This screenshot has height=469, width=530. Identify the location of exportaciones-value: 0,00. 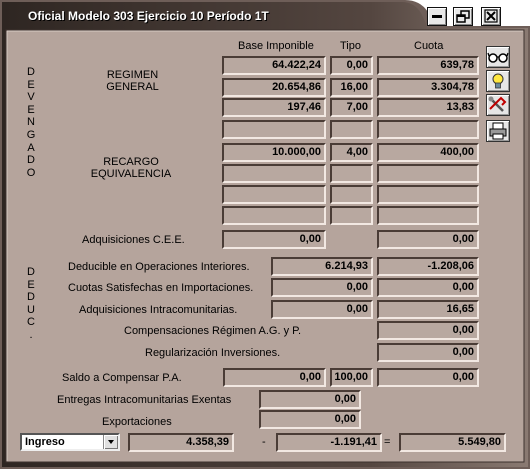
(310, 419).